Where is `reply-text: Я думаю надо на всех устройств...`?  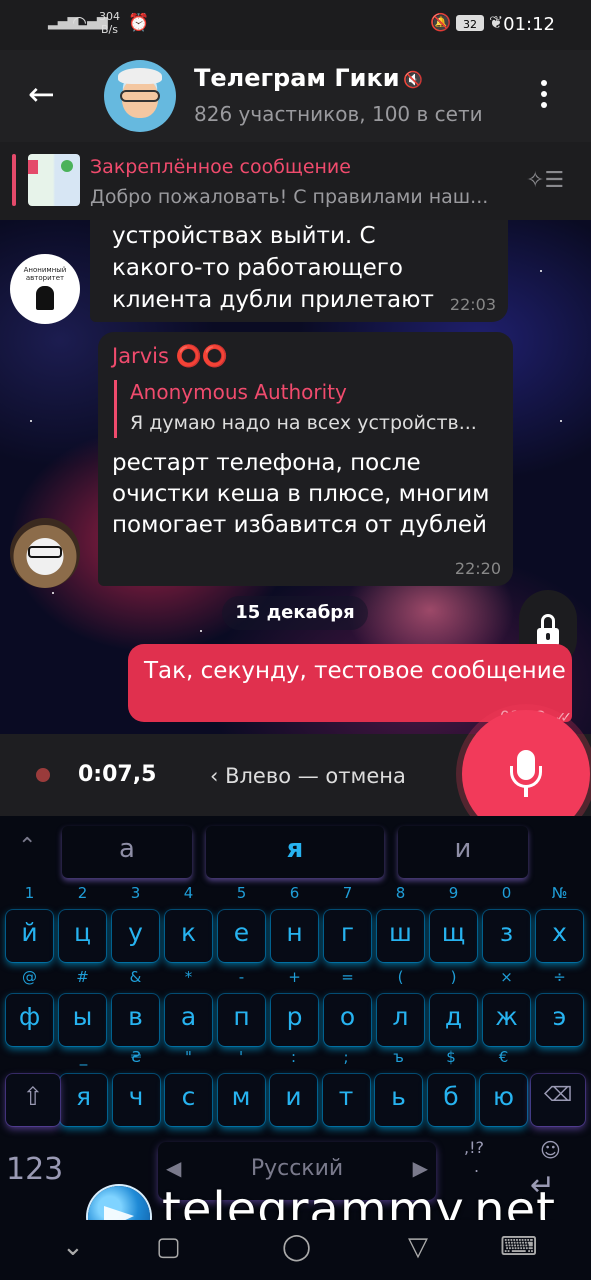 reply-text: Я думаю надо на всех устройств... is located at coordinates (303, 423).